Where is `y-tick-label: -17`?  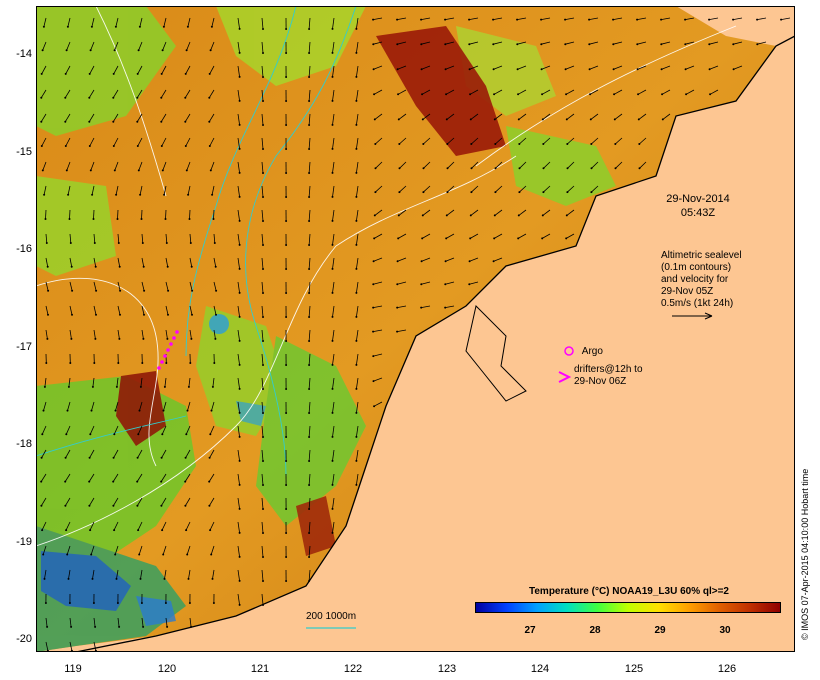
y-tick-label: -17 is located at coordinates (24, 347).